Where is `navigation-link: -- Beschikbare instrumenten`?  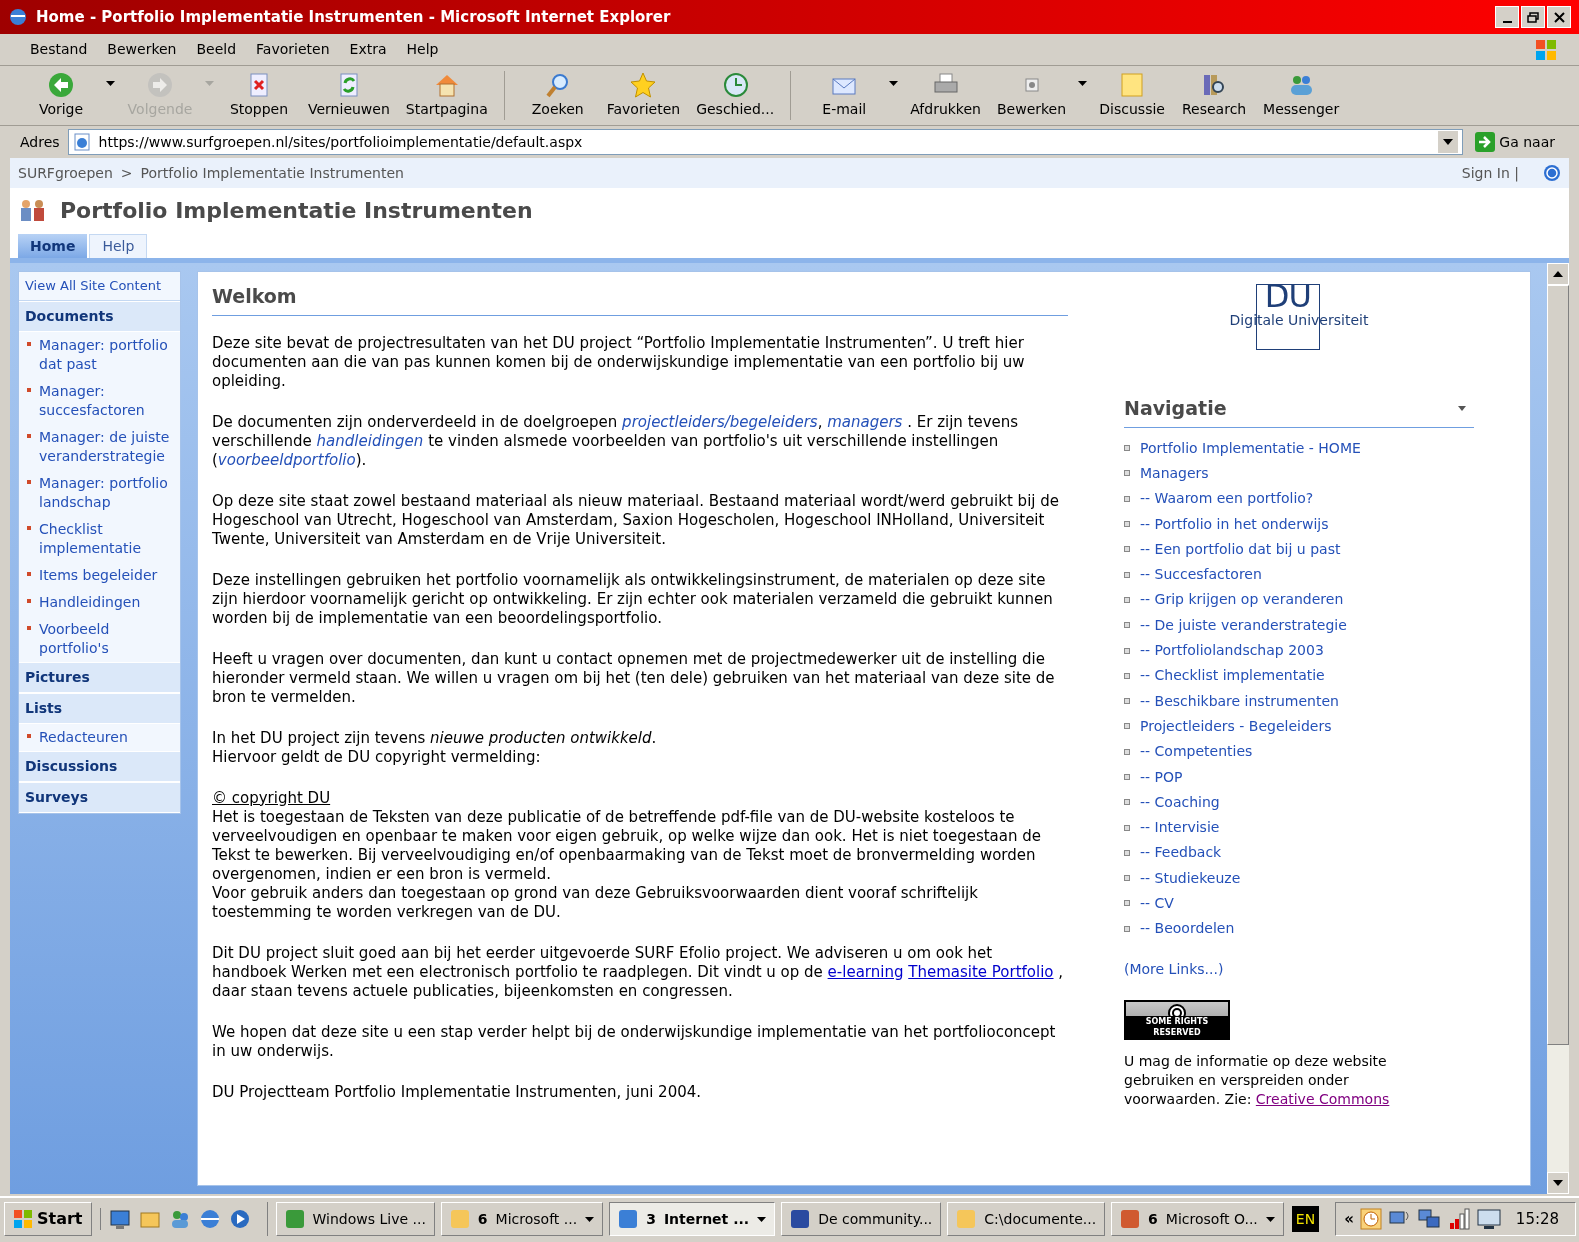
navigation-link: -- Beschikbare instrumenten is located at coordinates (1239, 701).